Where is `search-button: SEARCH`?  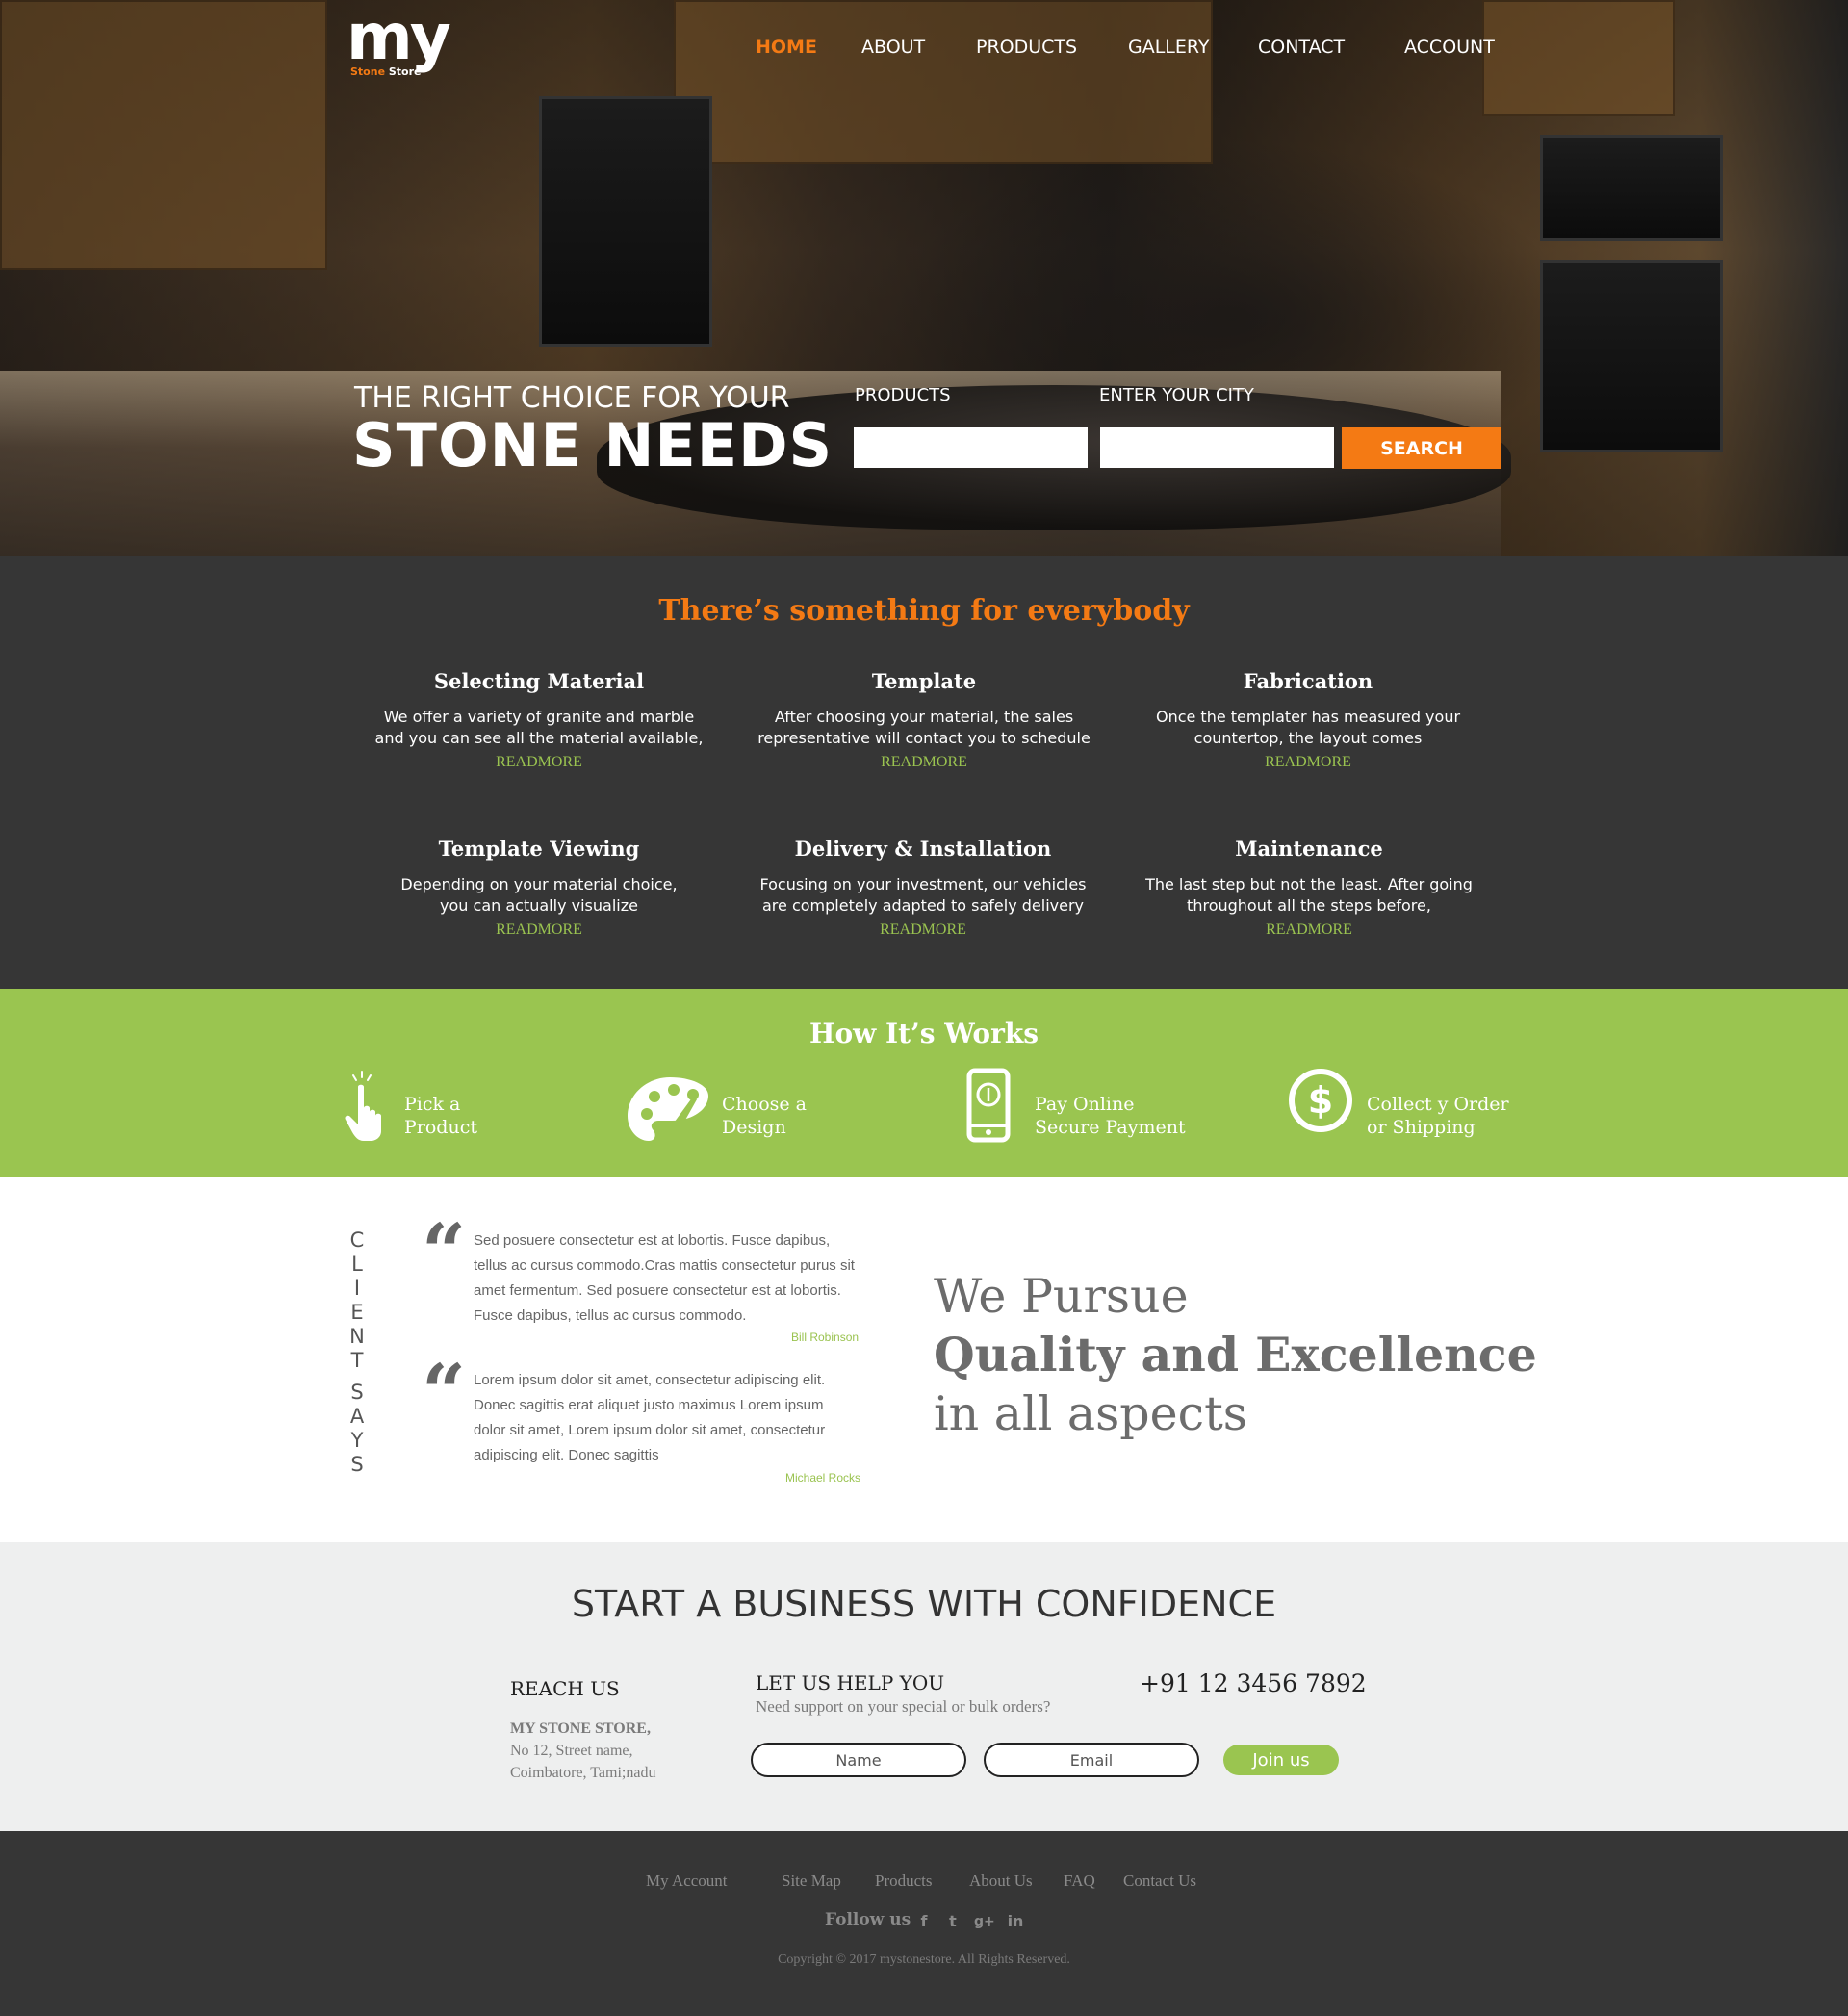
search-button: SEARCH is located at coordinates (1422, 448).